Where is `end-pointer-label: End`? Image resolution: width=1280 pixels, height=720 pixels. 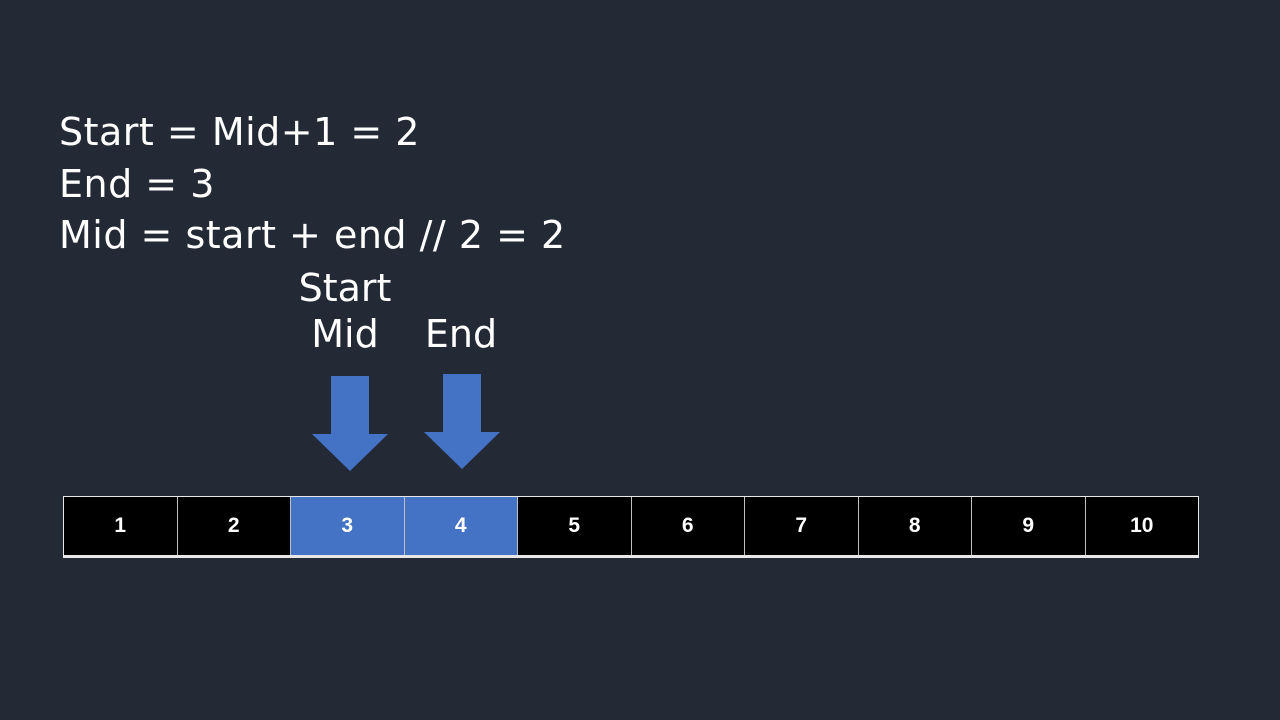 end-pointer-label: End is located at coordinates (461, 334).